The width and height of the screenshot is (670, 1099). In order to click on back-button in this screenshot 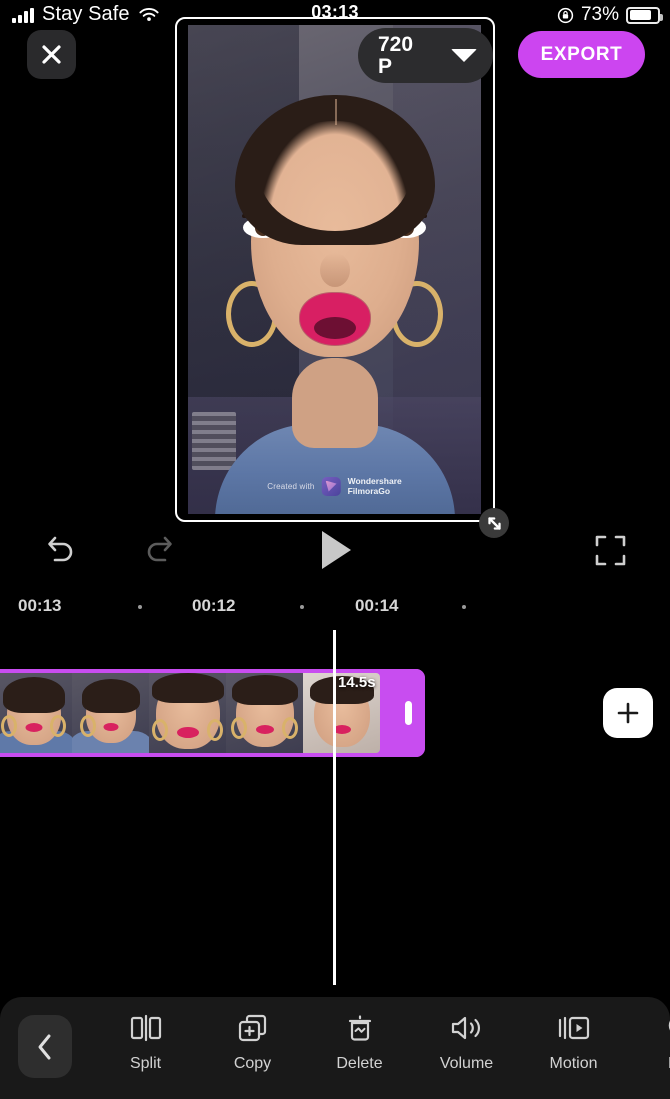, I will do `click(45, 1046)`.